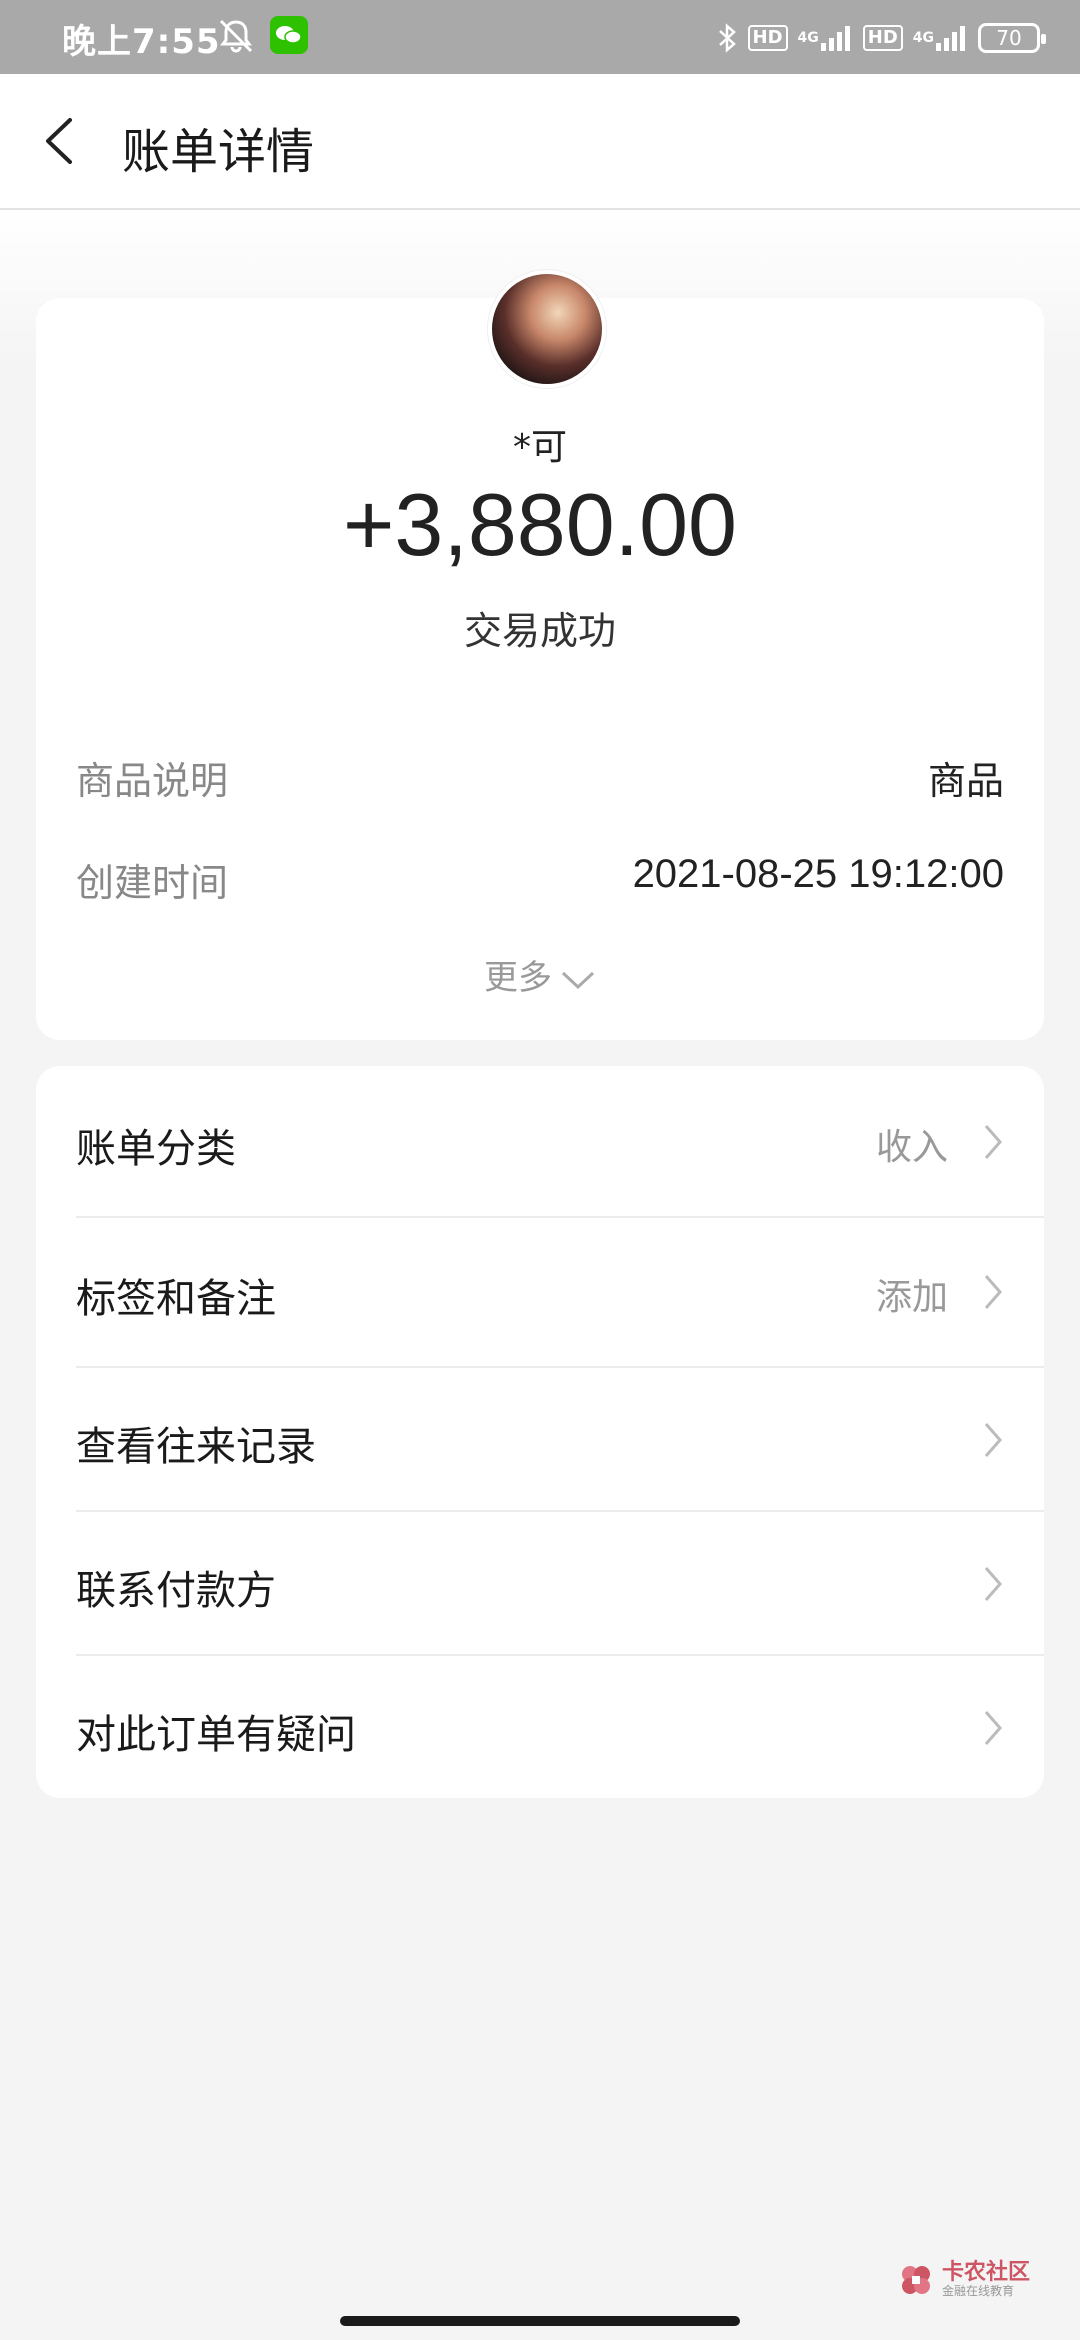 This screenshot has width=1080, height=2340. I want to click on watermark-text: 卡农社区 金融在线教育, so click(985, 2279).